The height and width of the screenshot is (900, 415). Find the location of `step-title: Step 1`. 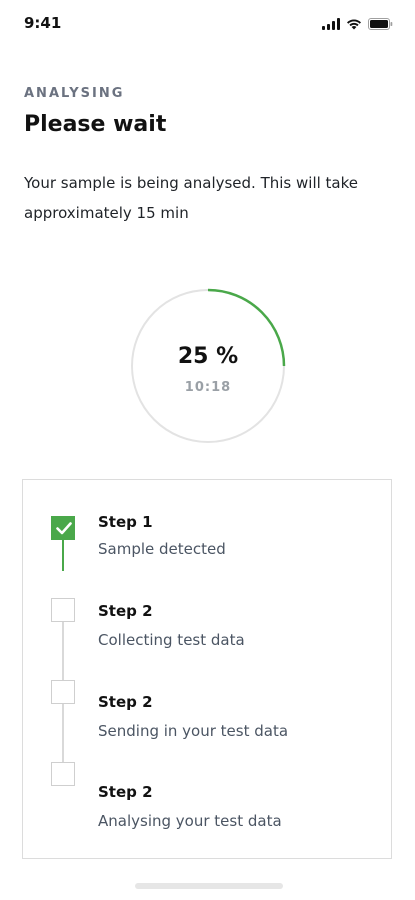

step-title: Step 1 is located at coordinates (125, 522).